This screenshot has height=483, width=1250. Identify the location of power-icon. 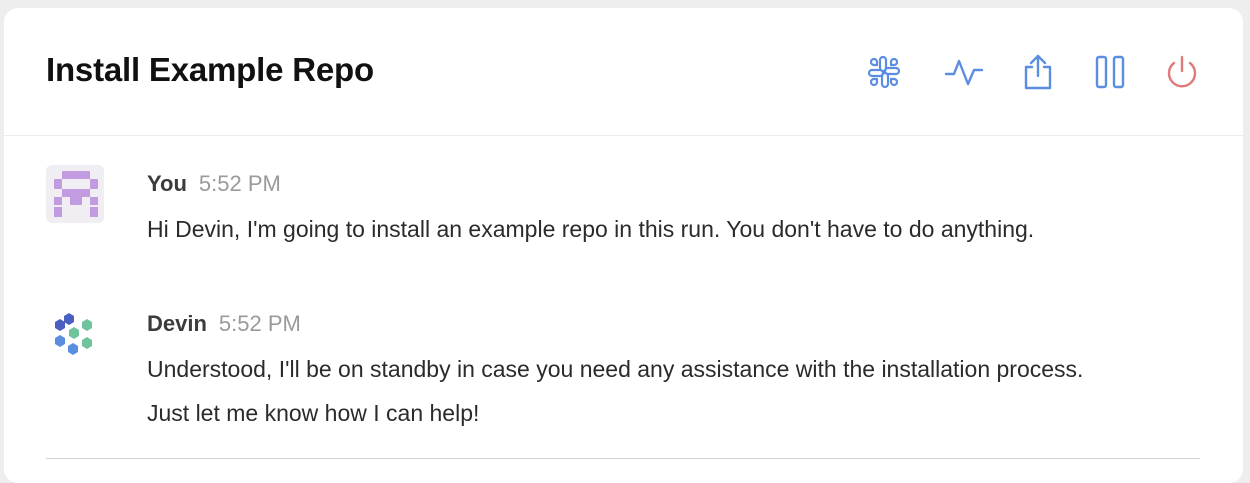
(1182, 71).